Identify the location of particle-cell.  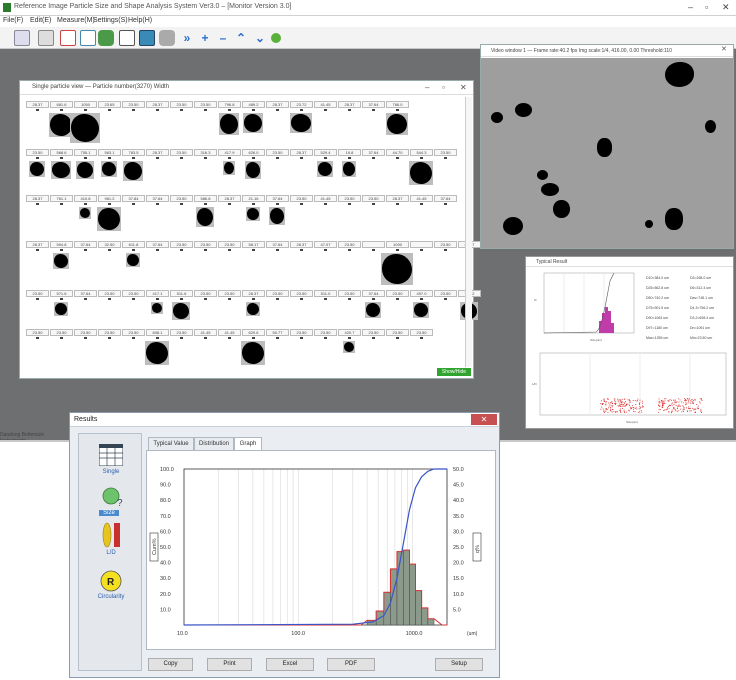
(421, 266).